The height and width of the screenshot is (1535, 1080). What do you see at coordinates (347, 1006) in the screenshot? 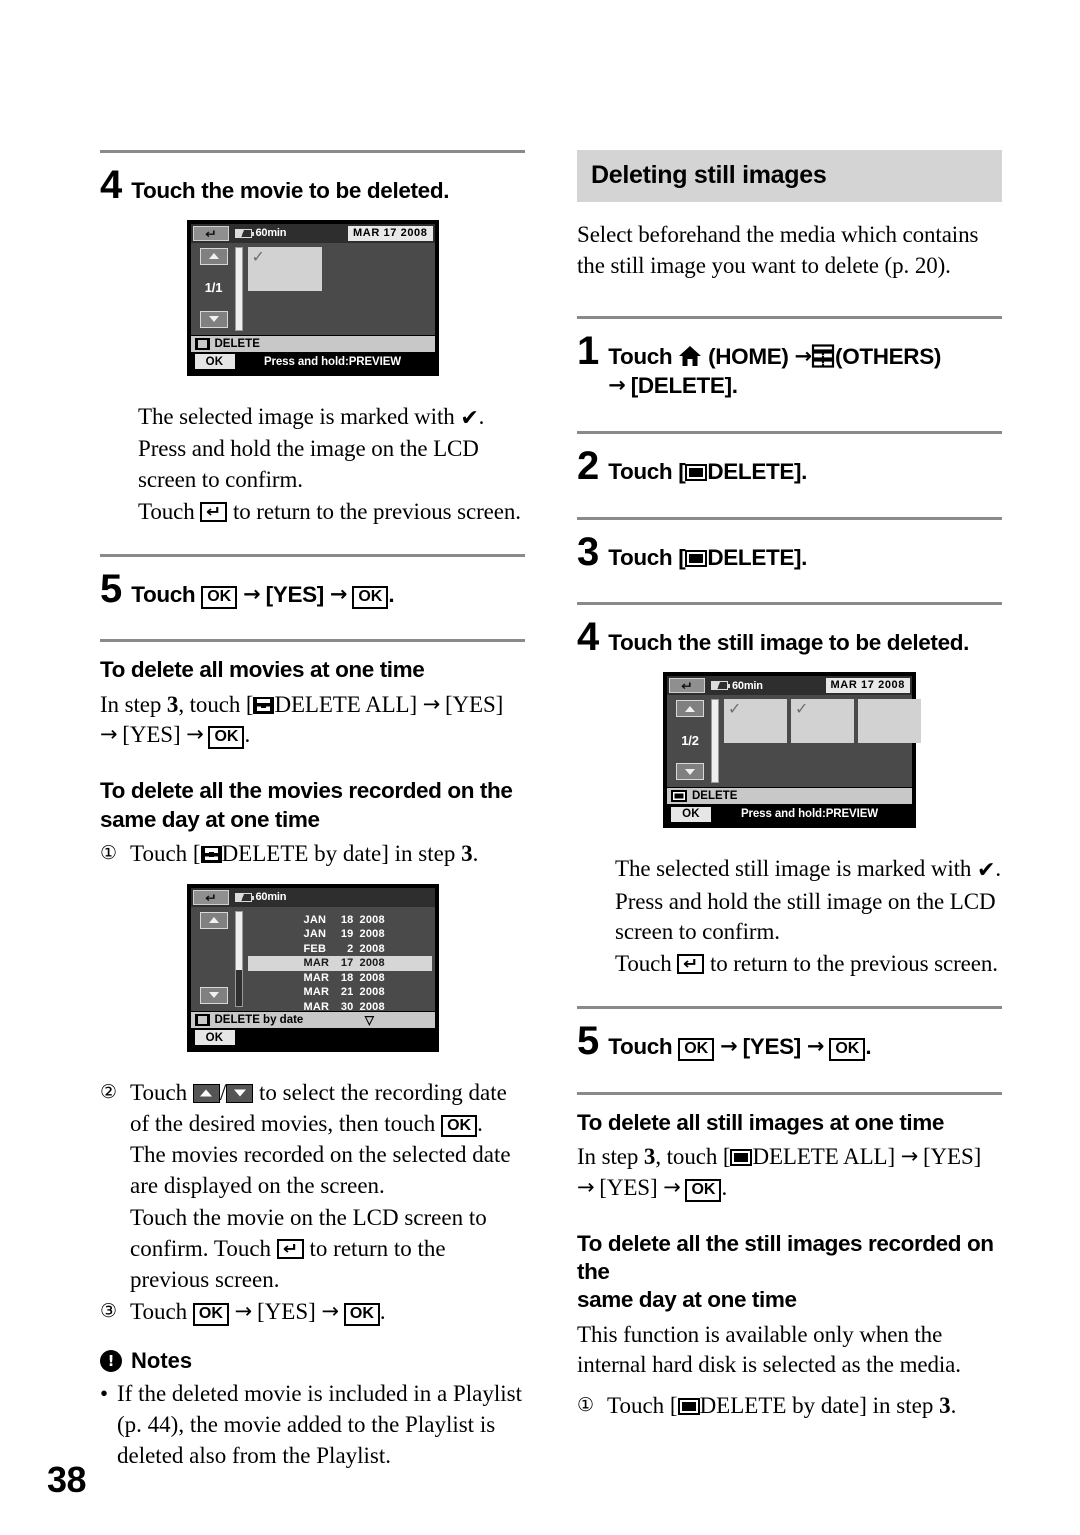
I see `date-day: 30` at bounding box center [347, 1006].